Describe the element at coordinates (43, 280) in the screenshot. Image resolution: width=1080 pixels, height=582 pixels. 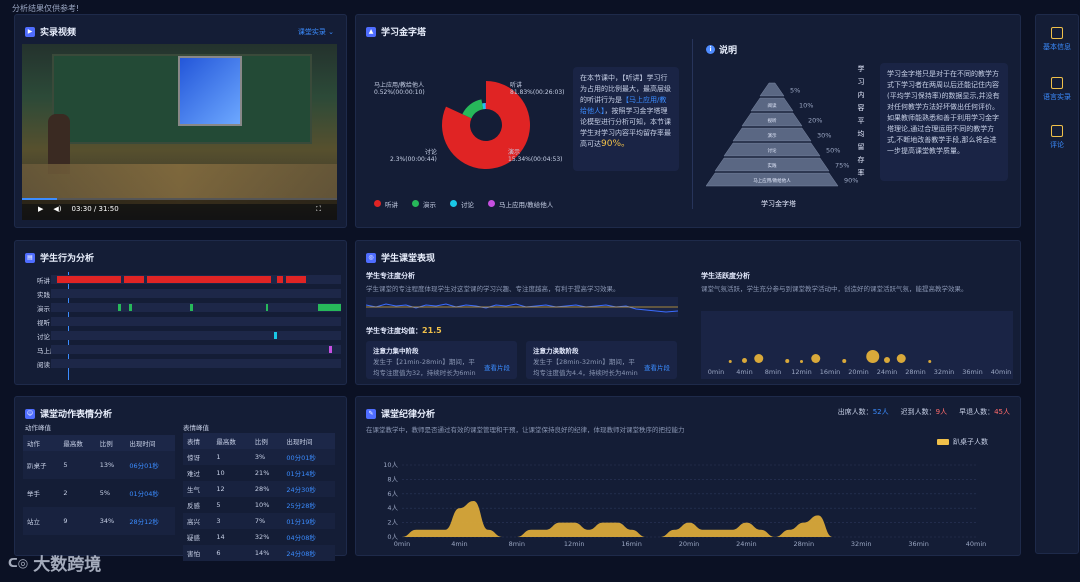
I see `behavior-label: 听讲` at that location.